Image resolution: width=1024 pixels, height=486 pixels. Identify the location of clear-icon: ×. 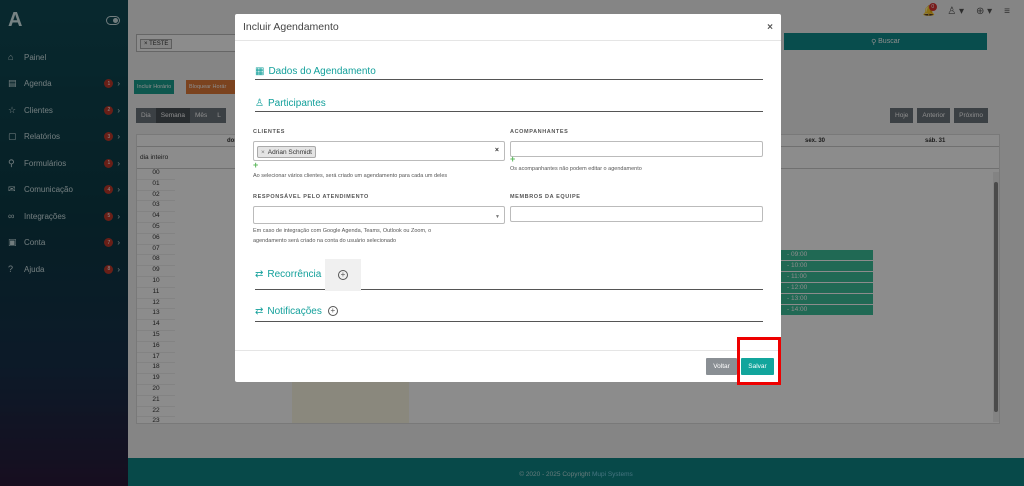
(497, 150).